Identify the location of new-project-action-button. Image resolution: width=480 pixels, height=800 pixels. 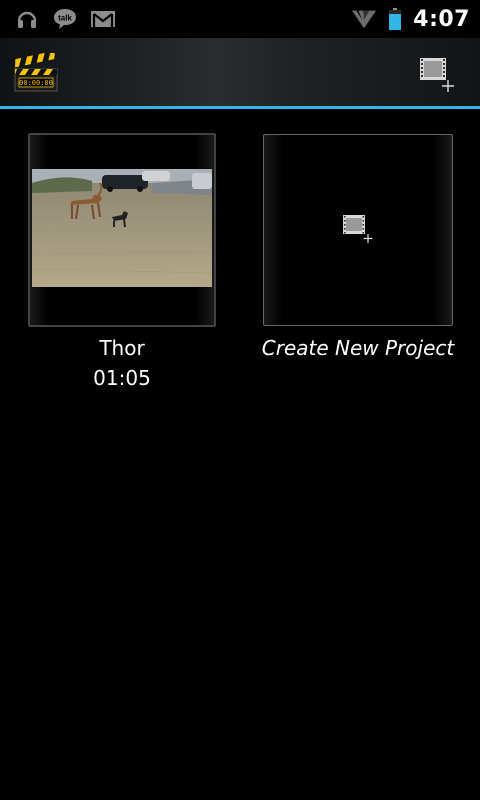
(436, 74).